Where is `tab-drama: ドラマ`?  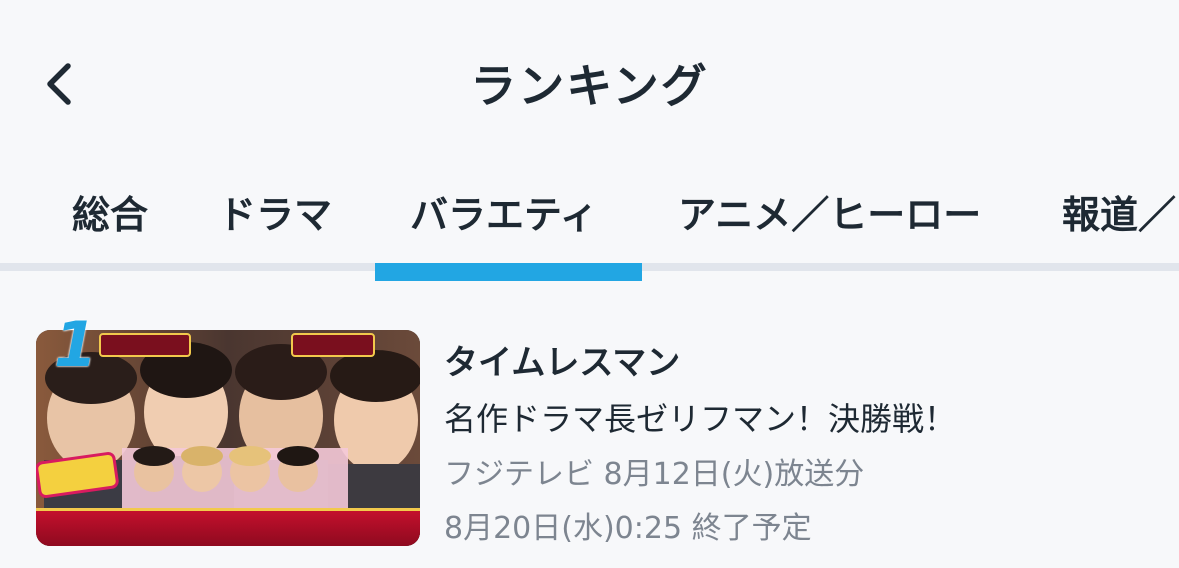 tab-drama: ドラマ is located at coordinates (275, 211).